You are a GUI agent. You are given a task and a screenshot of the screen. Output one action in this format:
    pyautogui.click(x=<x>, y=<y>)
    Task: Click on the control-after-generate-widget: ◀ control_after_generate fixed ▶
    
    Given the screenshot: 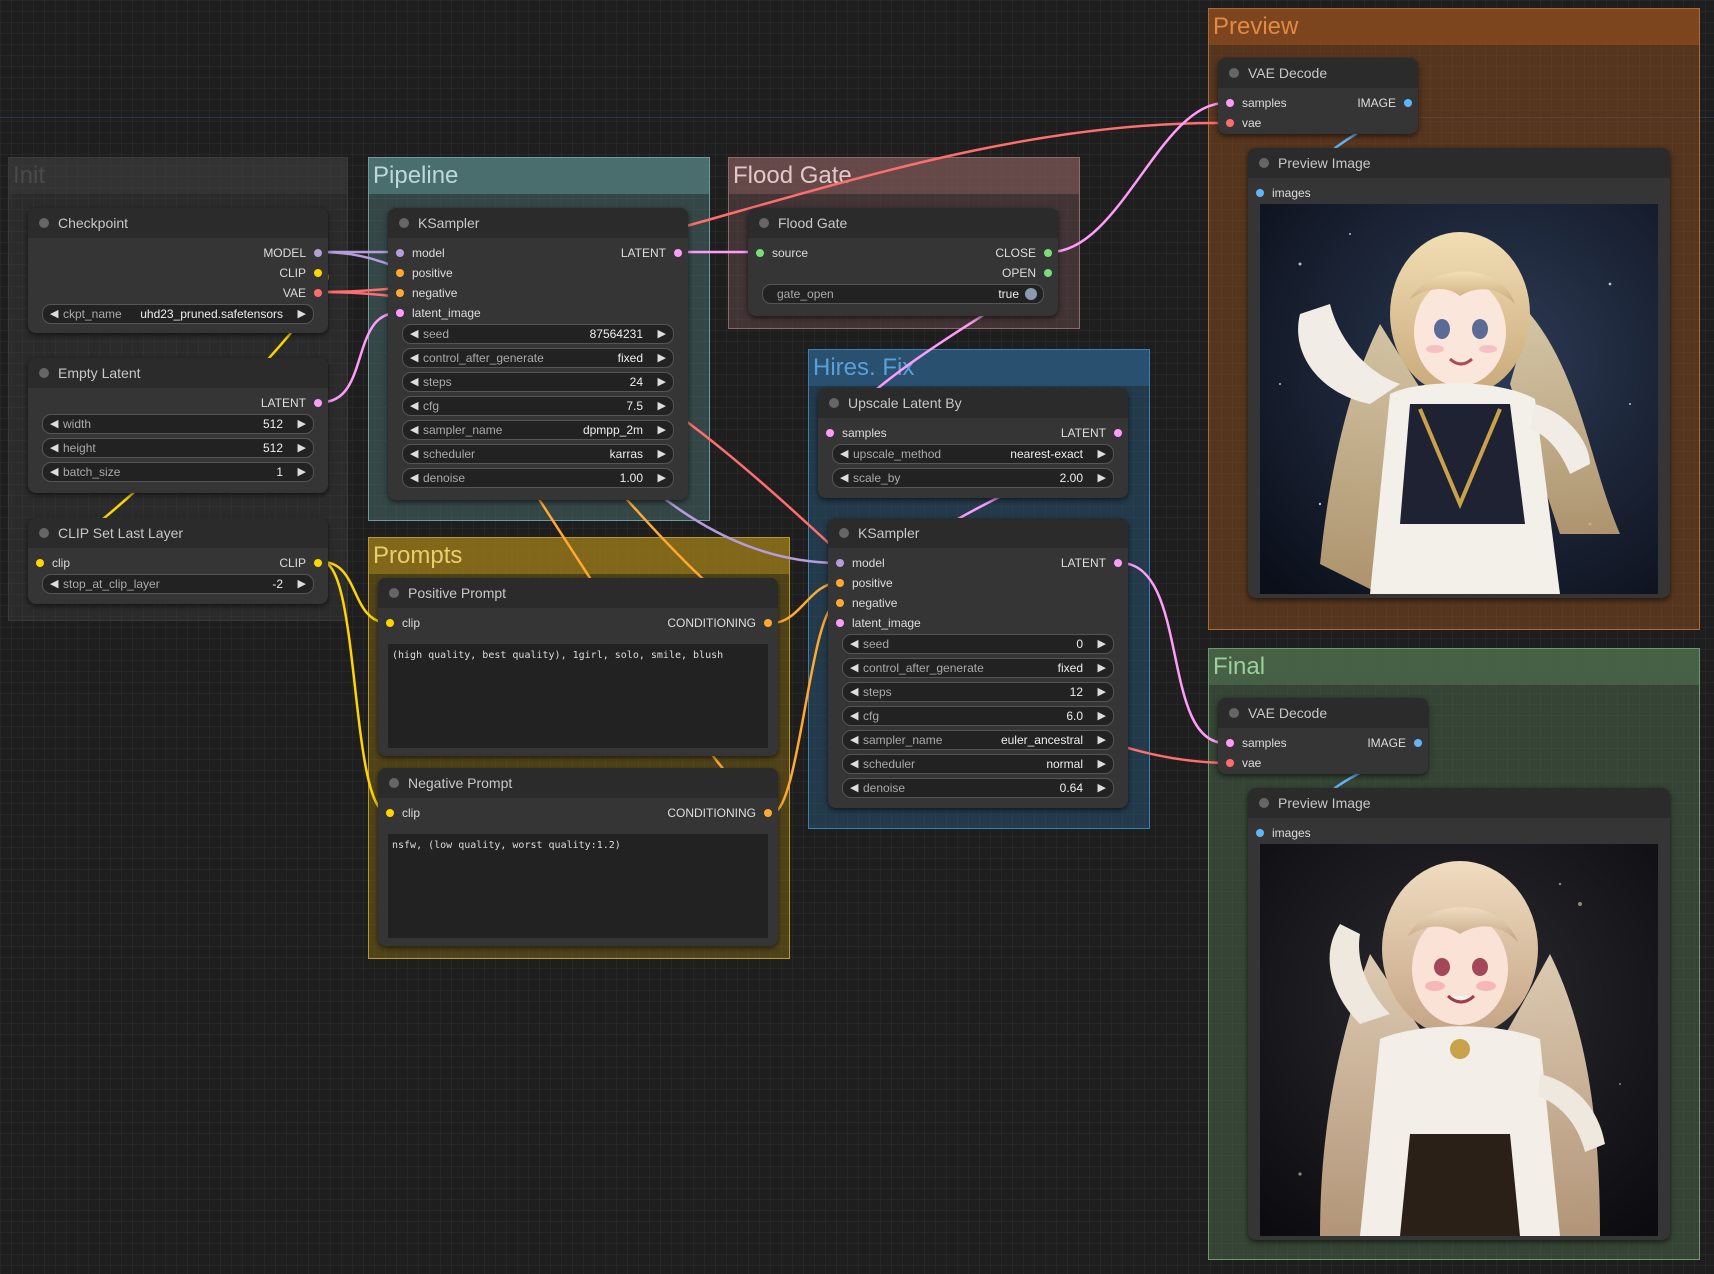 What is the action you would take?
    pyautogui.click(x=538, y=358)
    